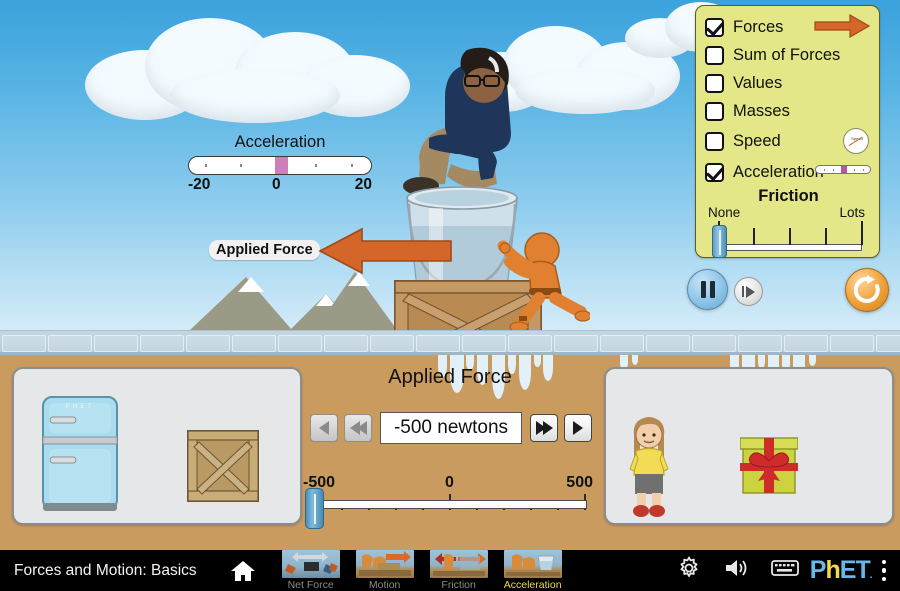  Describe the element at coordinates (264, 250) in the screenshot. I see `applied-force-arrow-label: Applied Force` at that location.